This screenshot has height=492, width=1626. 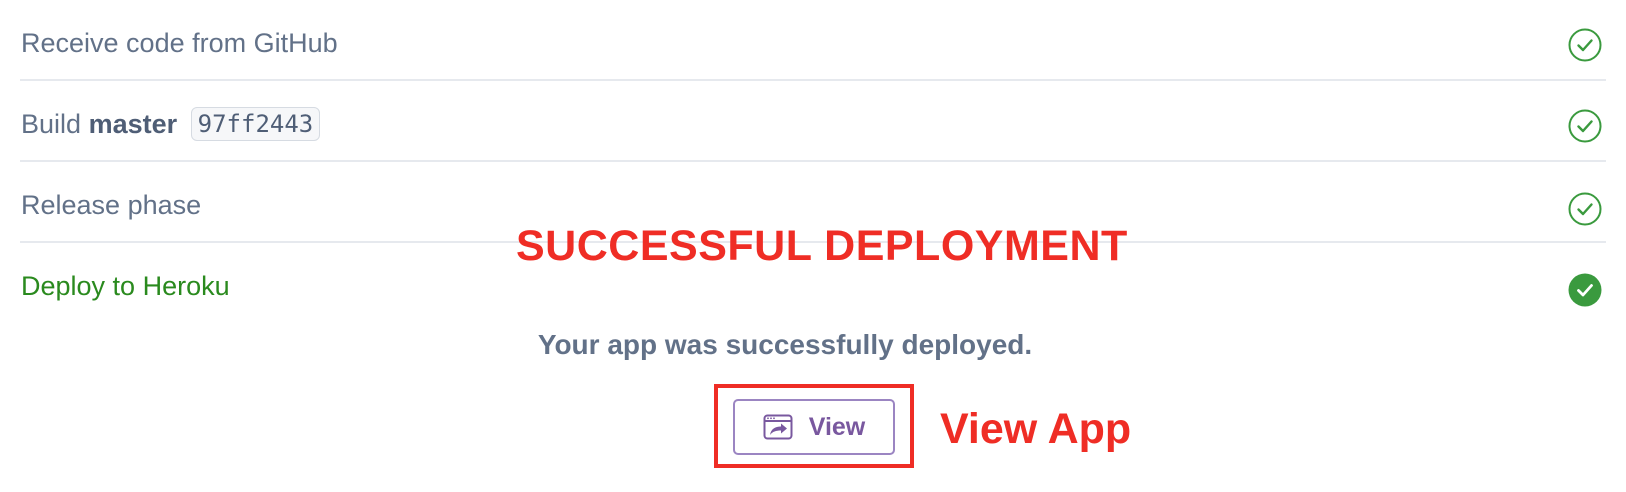 What do you see at coordinates (255, 123) in the screenshot?
I see `commit-hash: 97ff2443` at bounding box center [255, 123].